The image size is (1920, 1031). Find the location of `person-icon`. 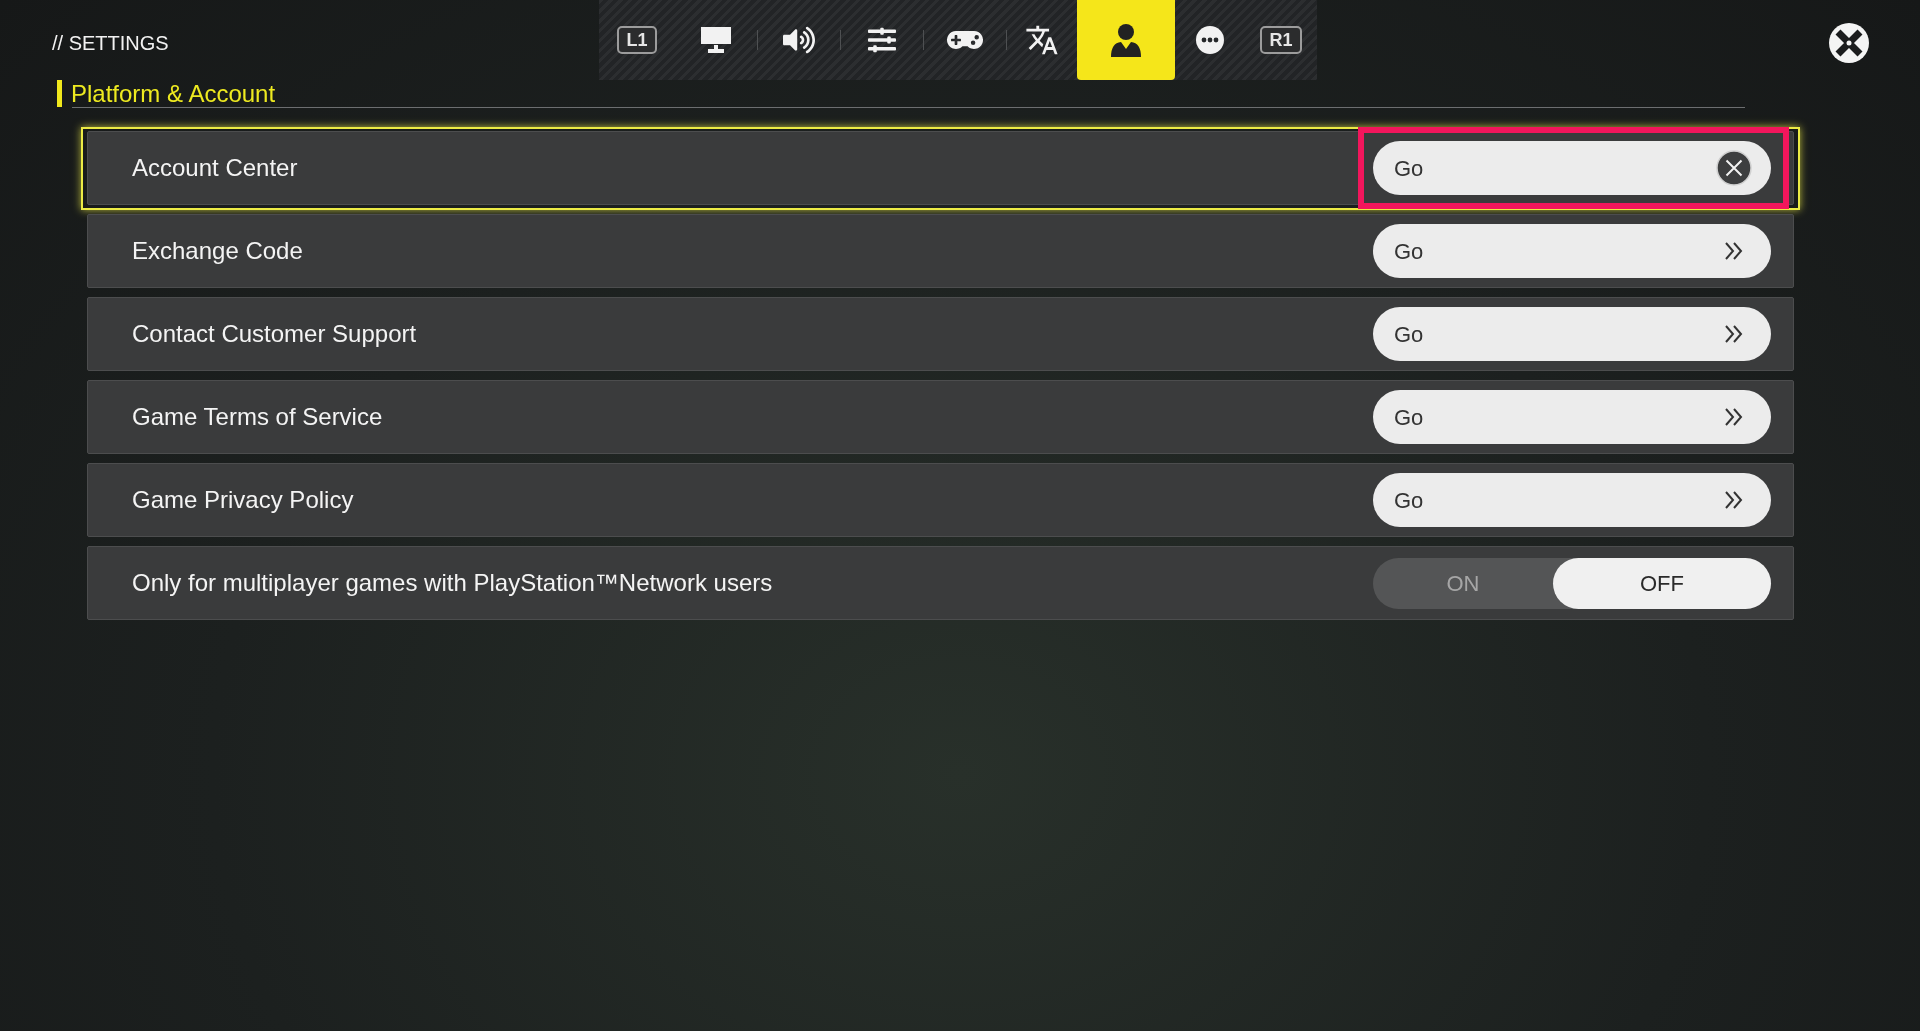

person-icon is located at coordinates (1126, 40).